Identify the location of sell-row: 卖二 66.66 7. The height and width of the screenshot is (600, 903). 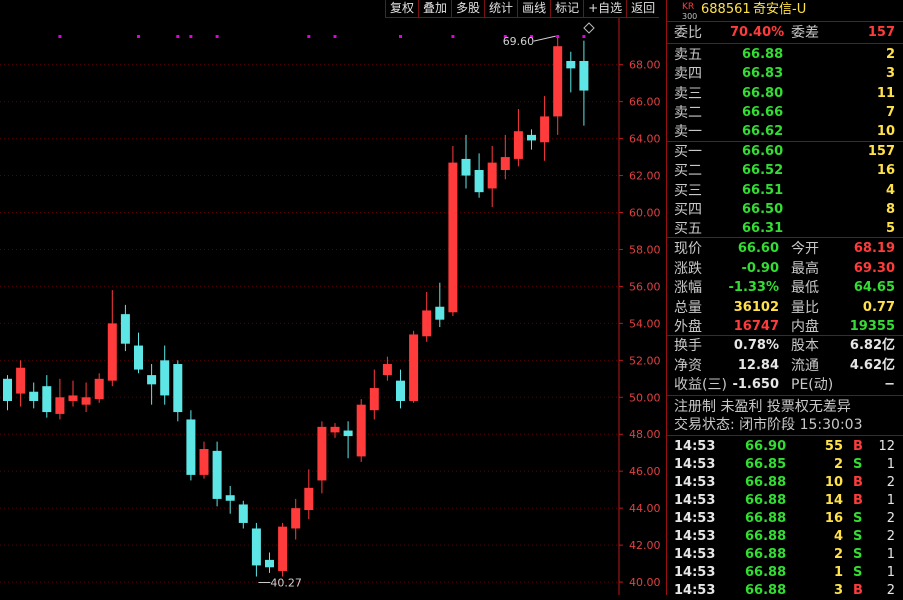
(785, 113).